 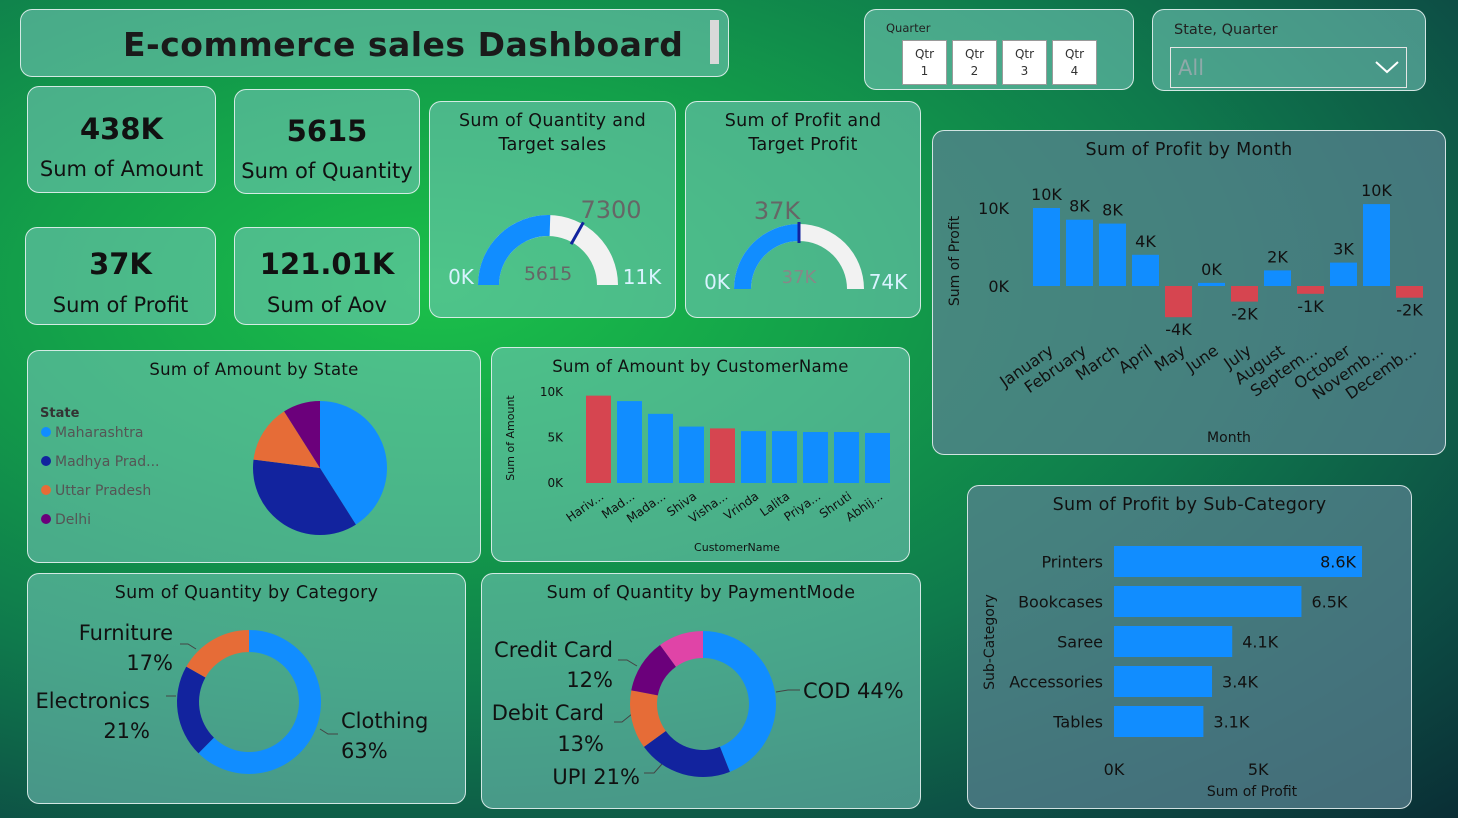 What do you see at coordinates (1338, 562) in the screenshot?
I see `subcategory-data-label: 8.6K` at bounding box center [1338, 562].